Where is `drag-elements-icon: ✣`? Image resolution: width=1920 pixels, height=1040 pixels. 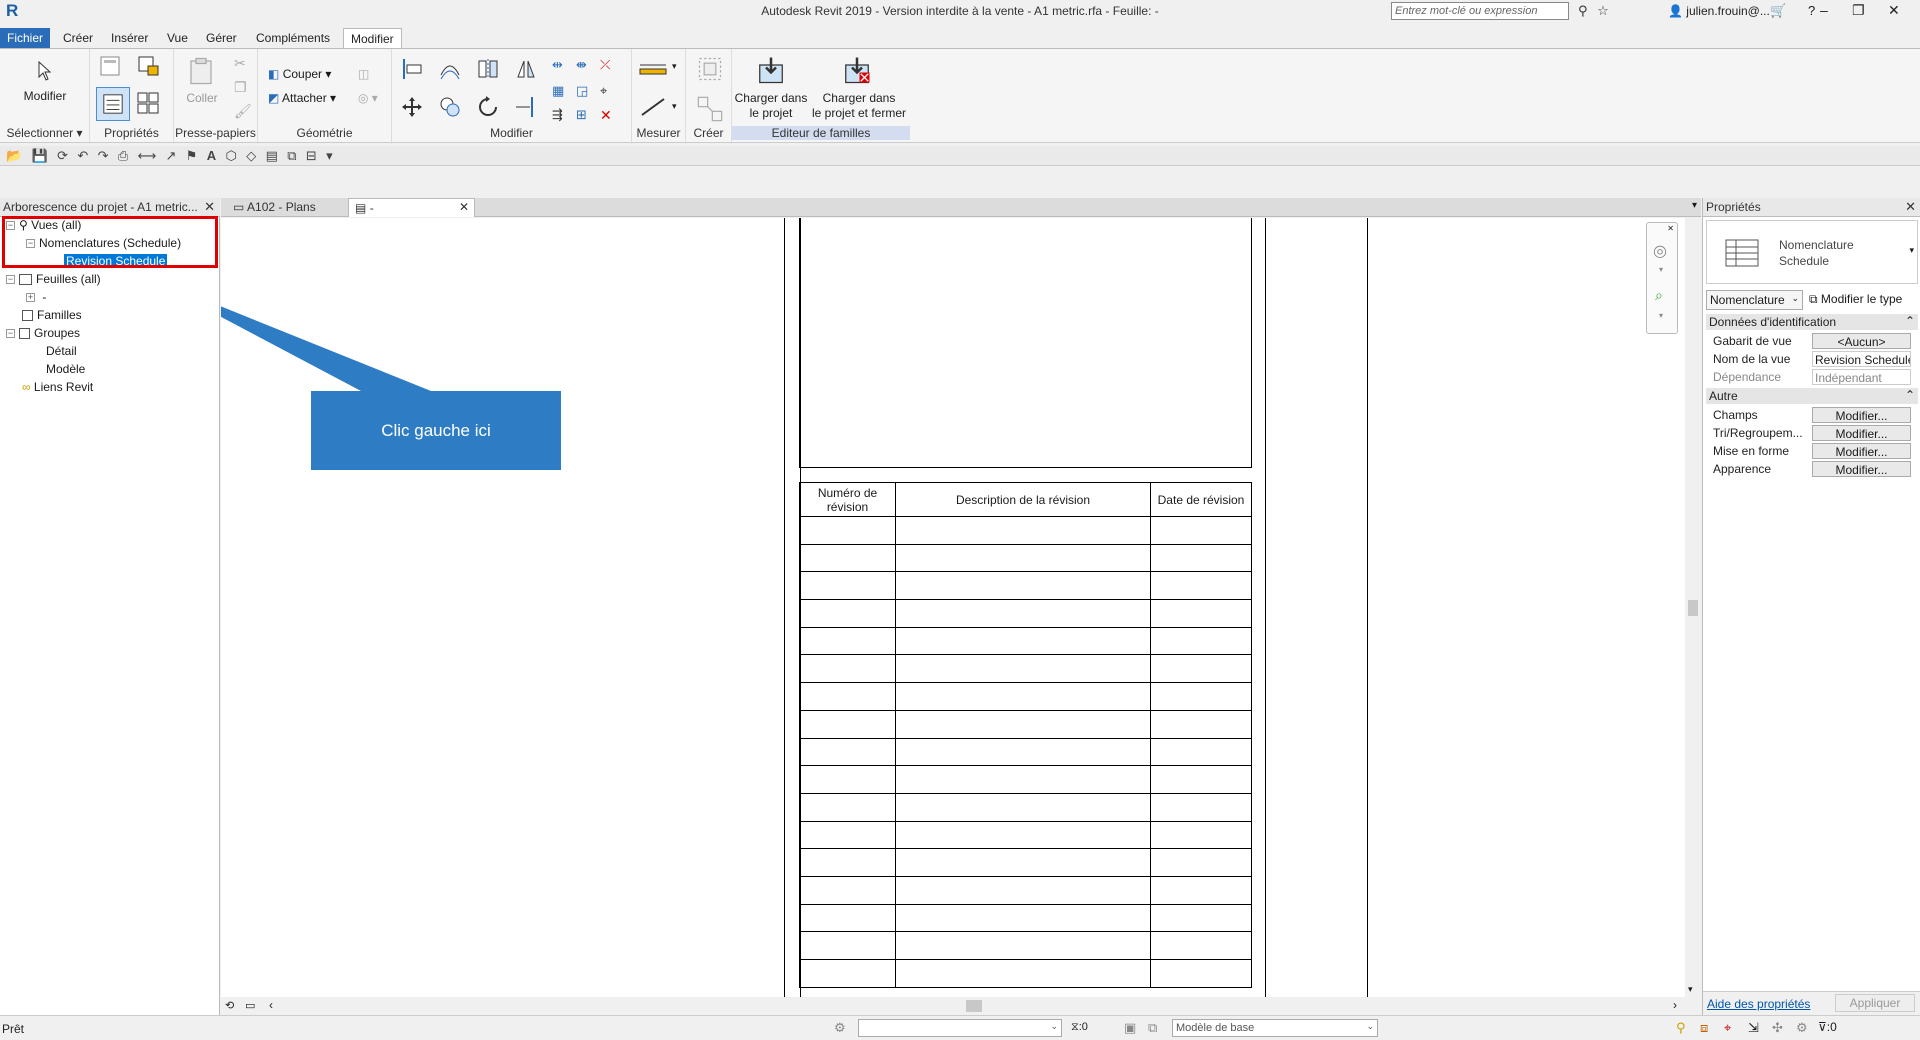 drag-elements-icon: ✣ is located at coordinates (1777, 1028).